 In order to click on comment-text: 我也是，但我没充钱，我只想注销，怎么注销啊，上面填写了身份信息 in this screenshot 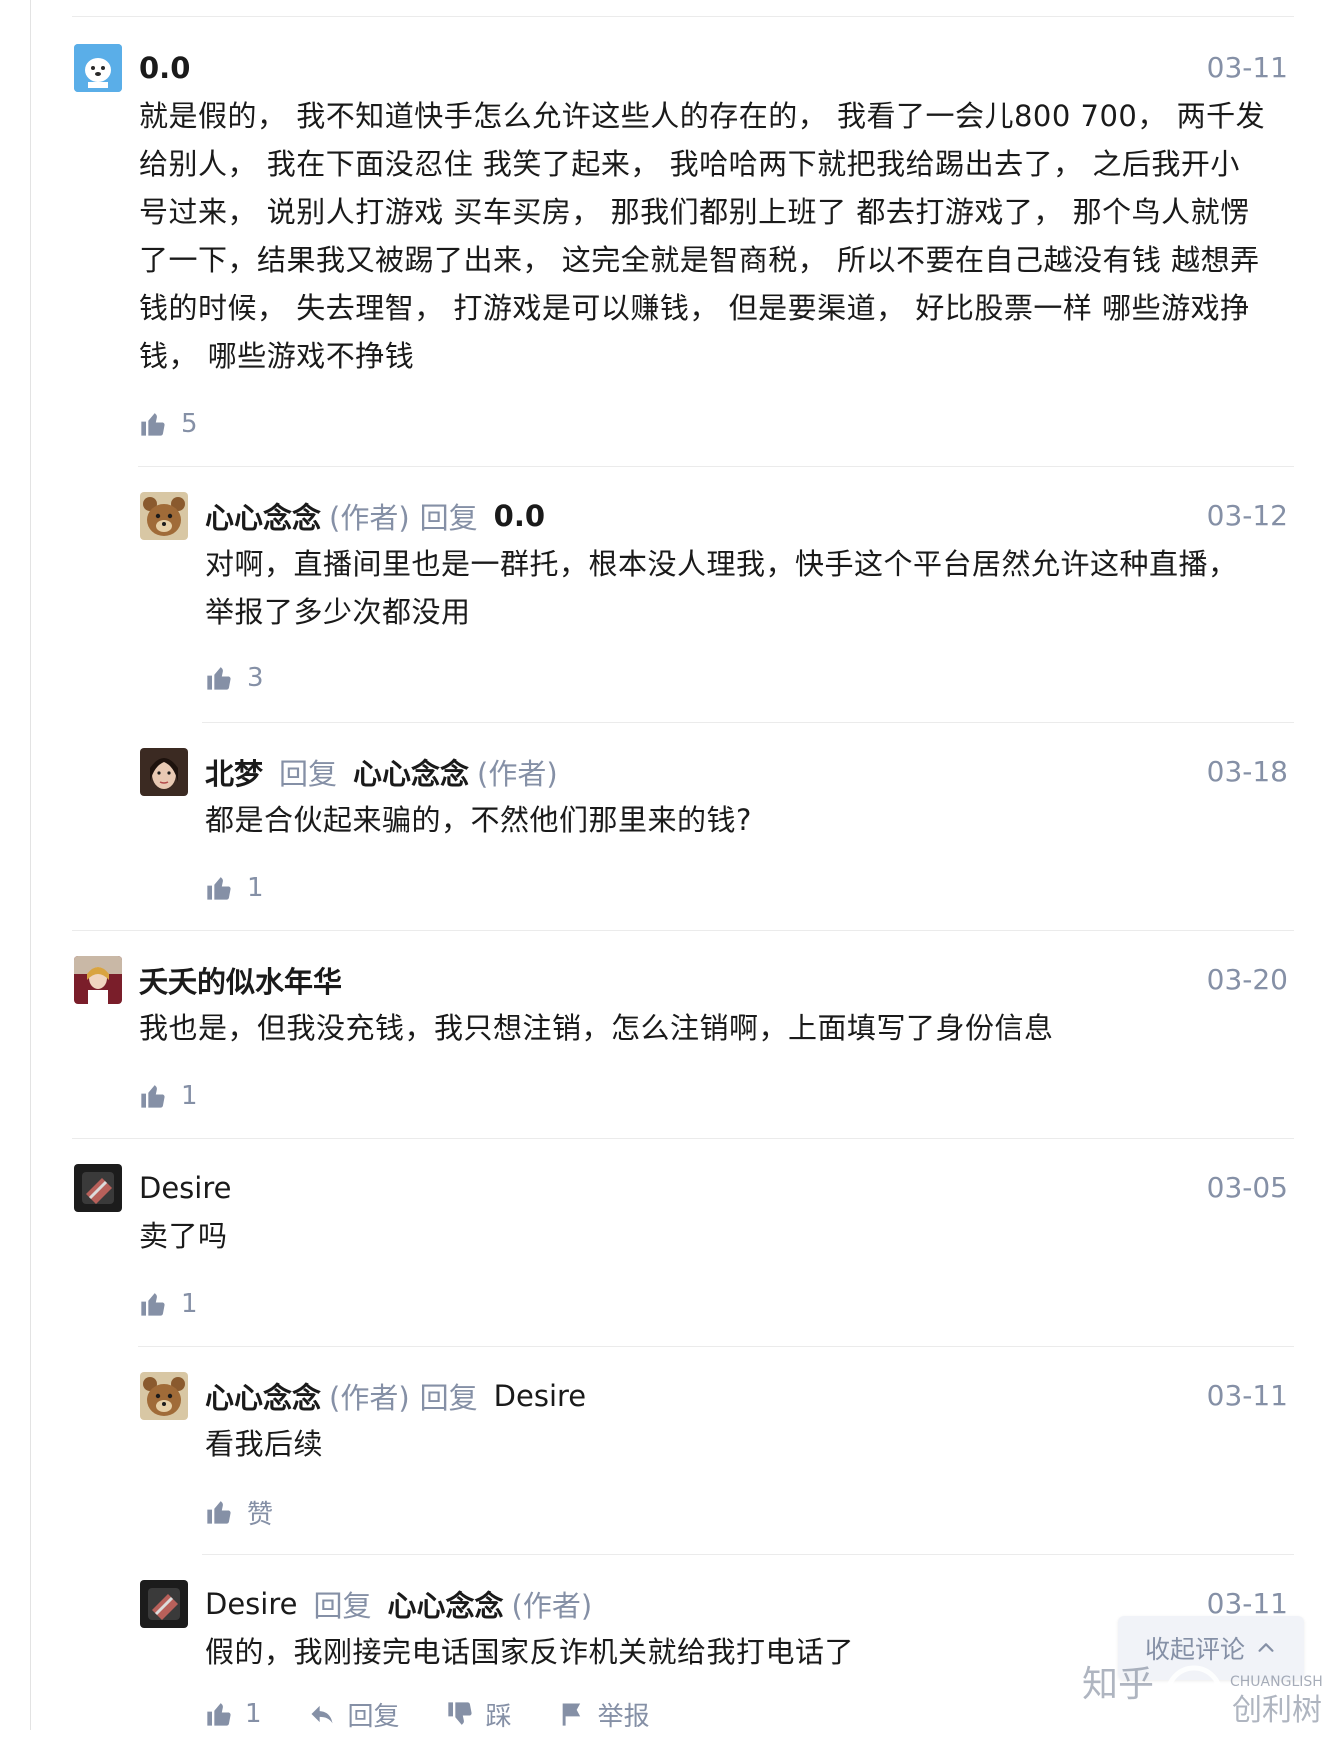, I will do `click(719, 1028)`.